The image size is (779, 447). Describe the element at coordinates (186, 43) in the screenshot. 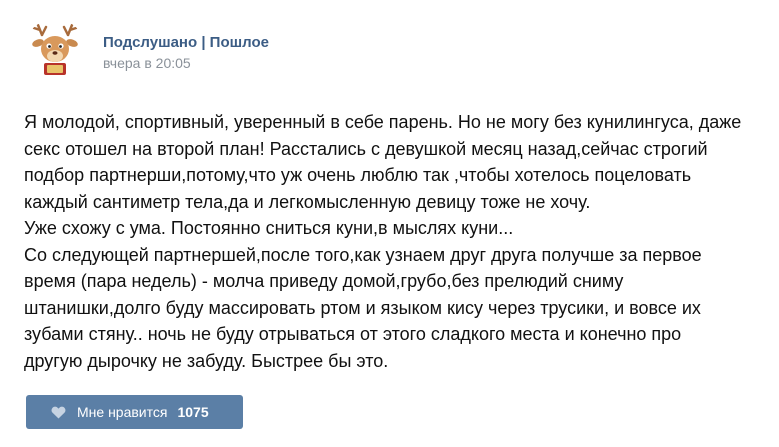

I see `author-name: Подслушано | Пошлое` at that location.